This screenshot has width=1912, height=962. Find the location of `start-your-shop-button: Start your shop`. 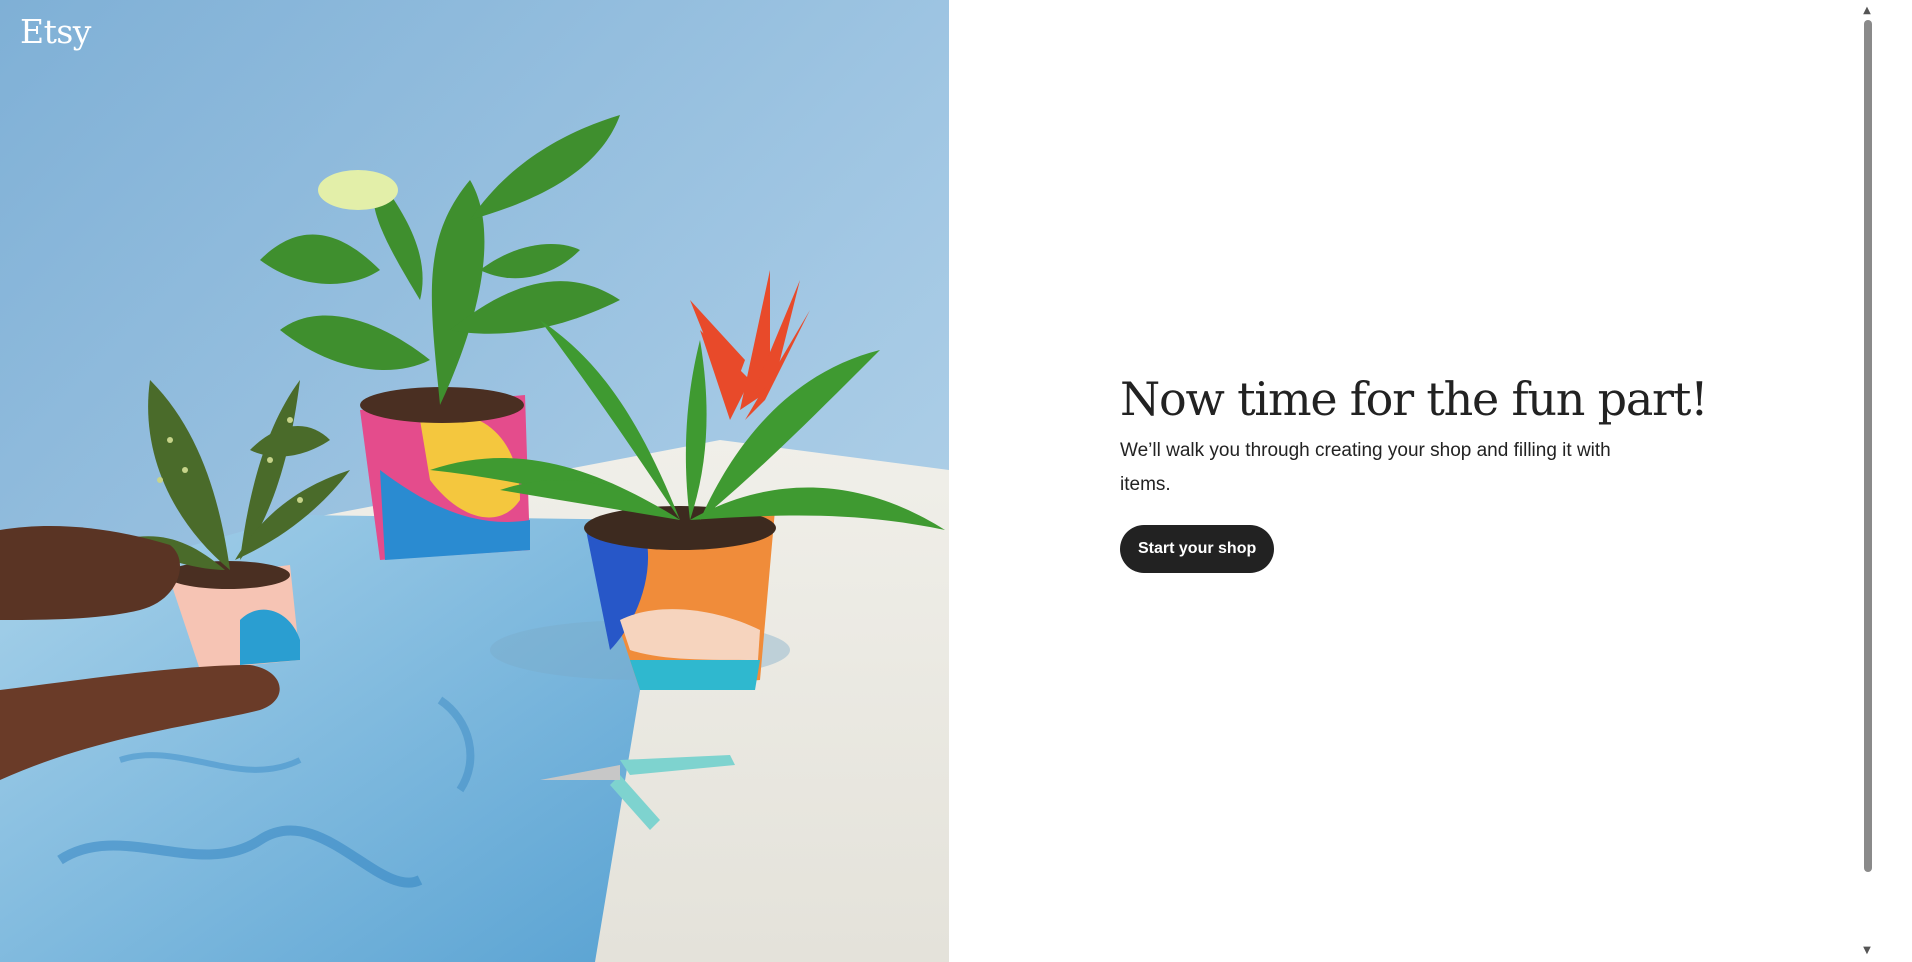

start-your-shop-button: Start your shop is located at coordinates (1197, 549).